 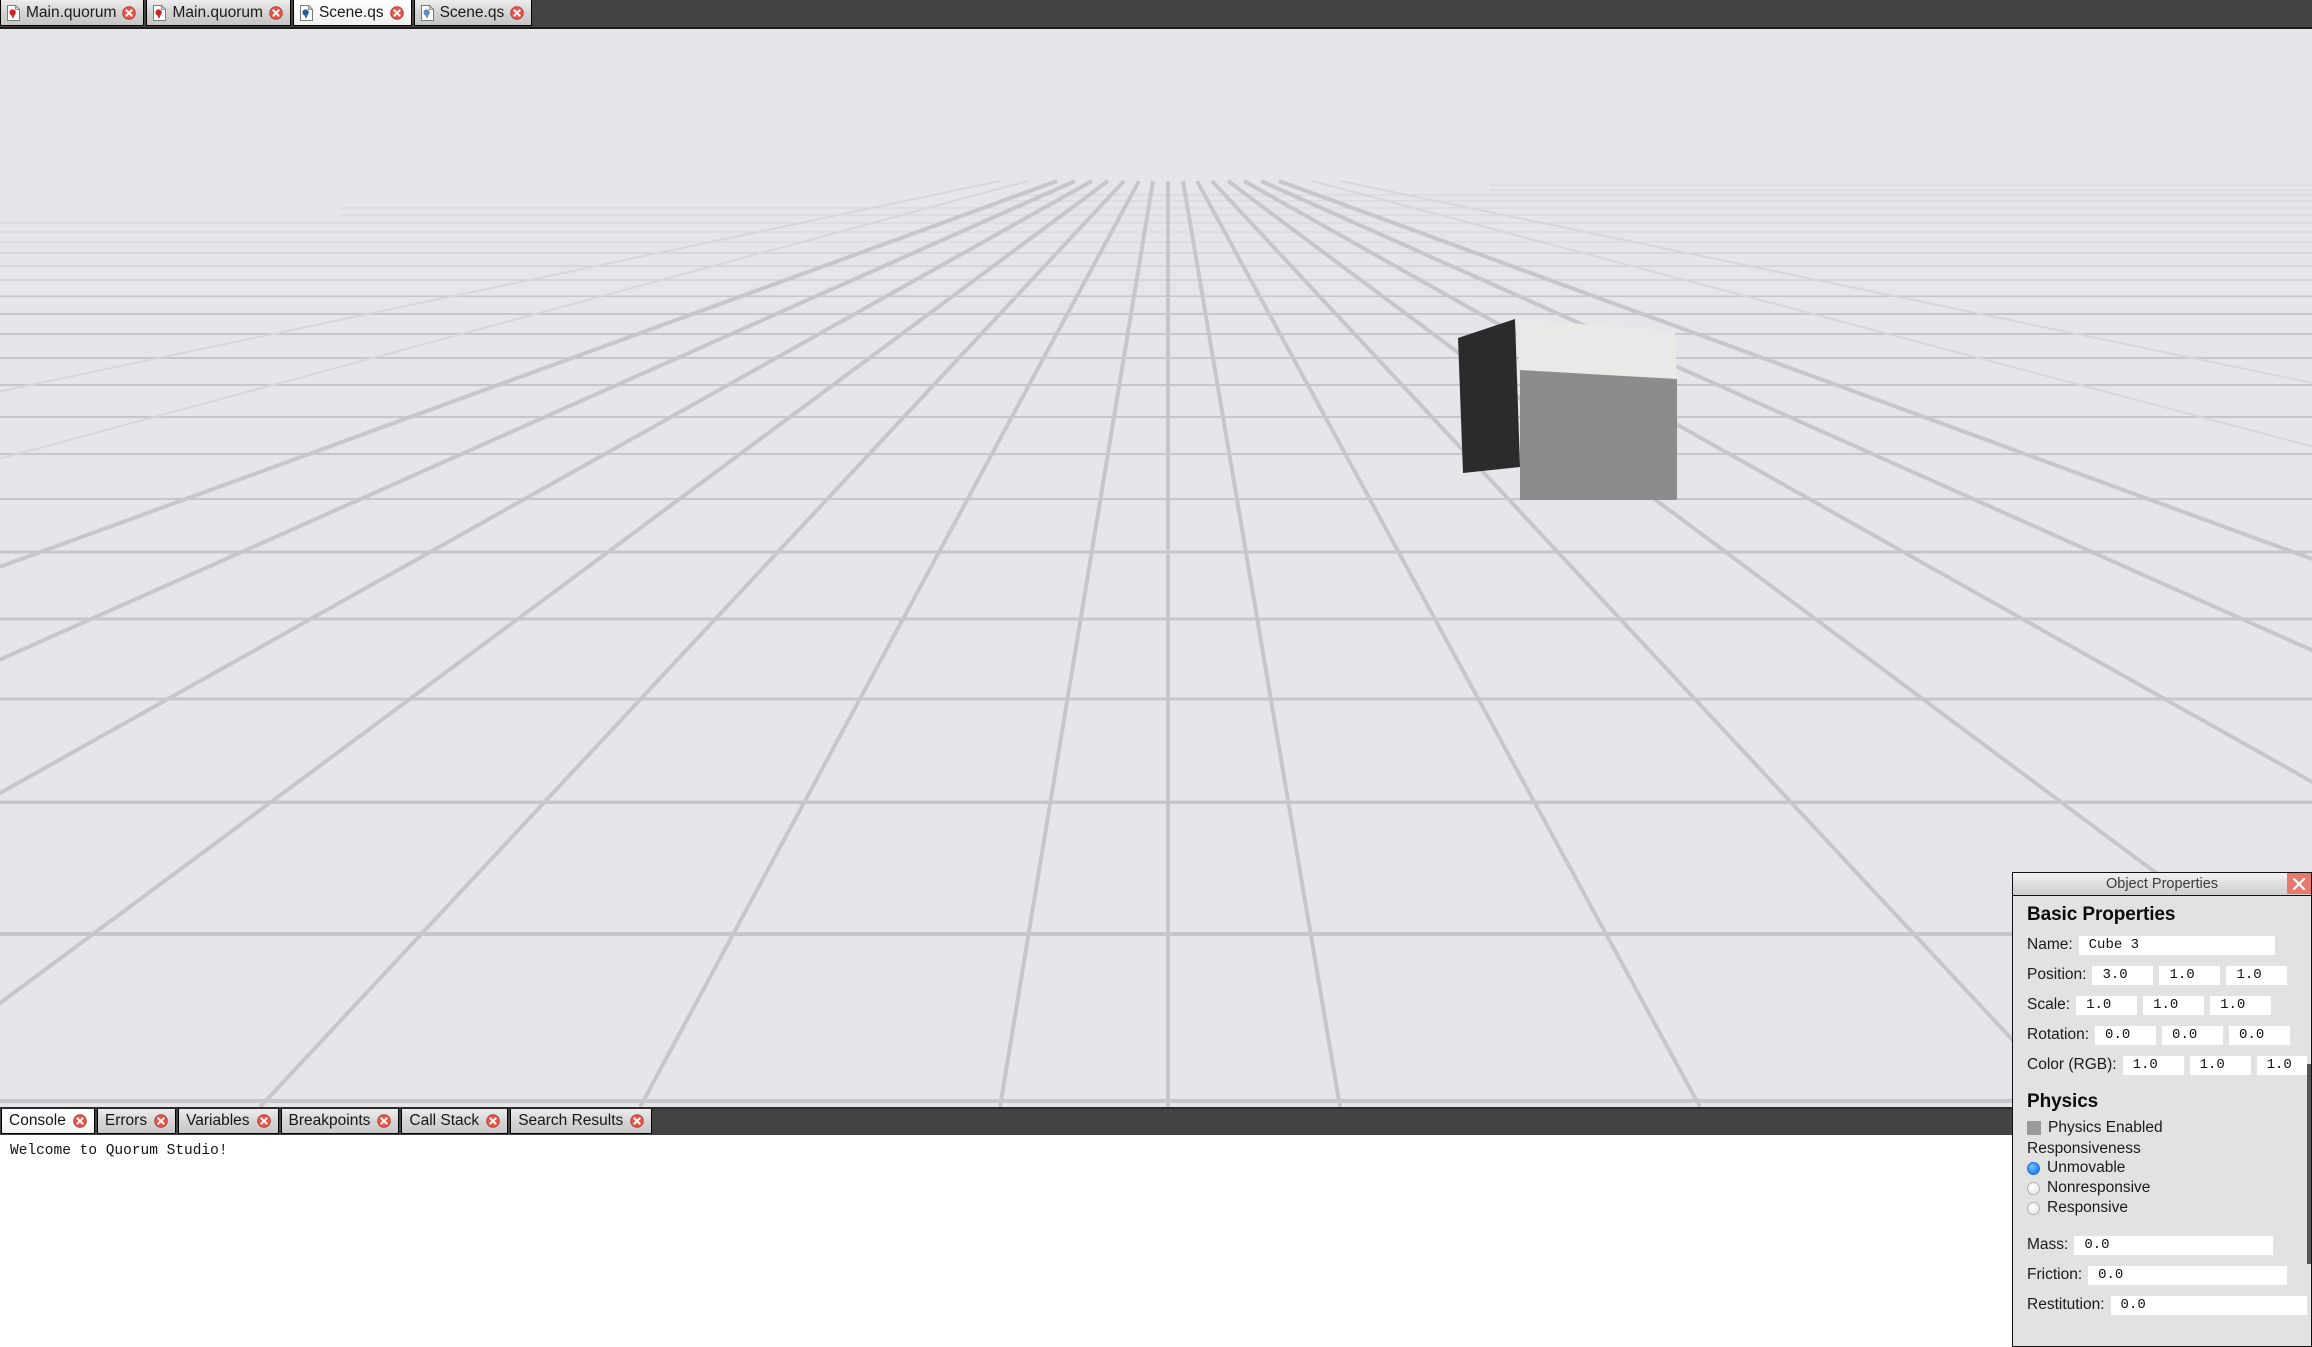 What do you see at coordinates (2049, 1004) in the screenshot?
I see `scale-label: Scale:` at bounding box center [2049, 1004].